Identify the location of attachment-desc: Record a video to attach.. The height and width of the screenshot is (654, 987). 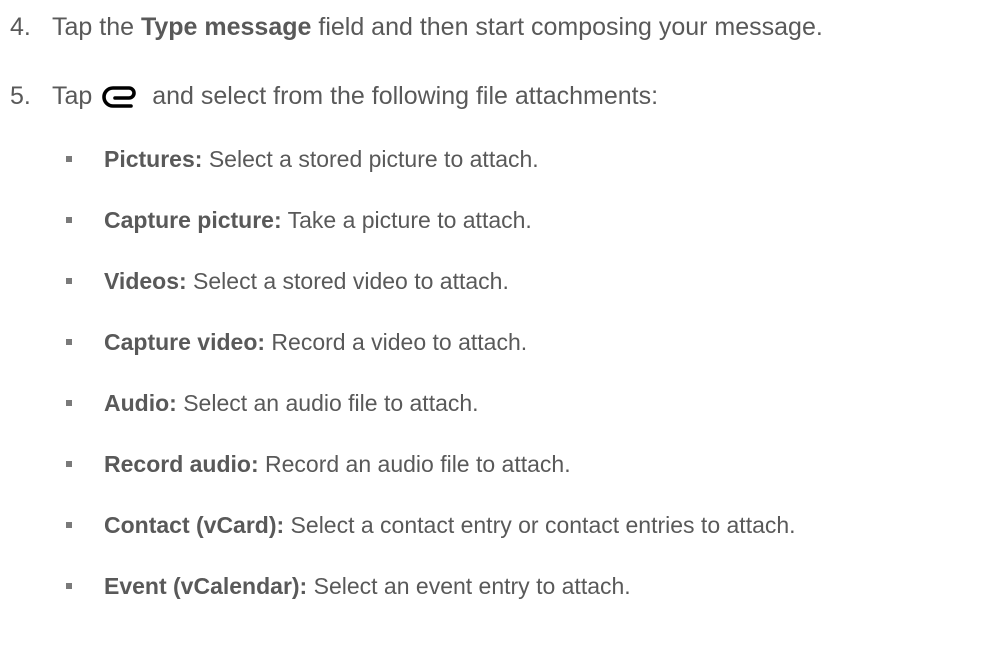
(396, 342).